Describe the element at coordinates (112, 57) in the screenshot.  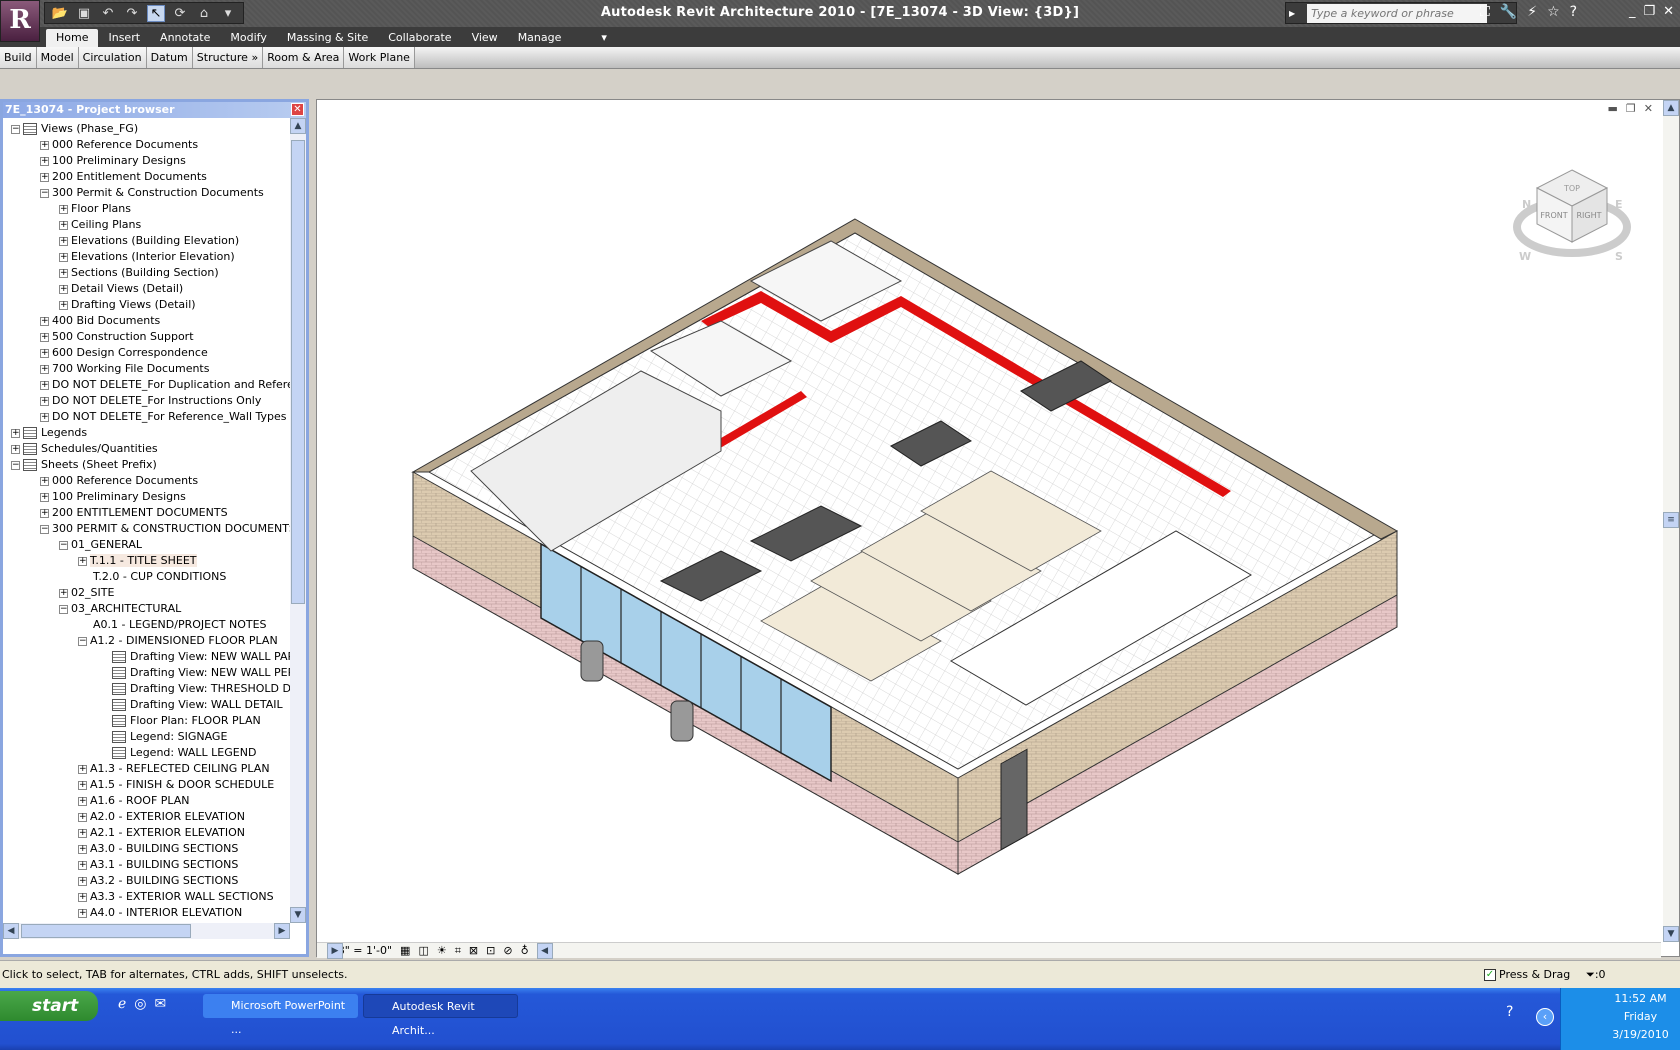
I see `panel-circulation: Circulation` at that location.